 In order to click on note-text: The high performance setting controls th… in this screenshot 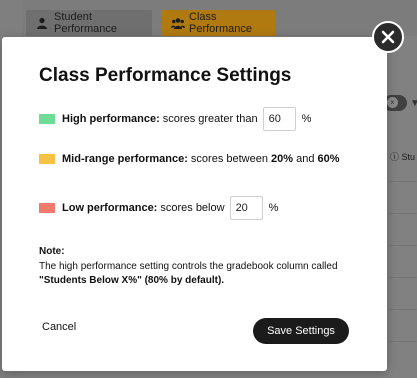, I will do `click(188, 273)`.